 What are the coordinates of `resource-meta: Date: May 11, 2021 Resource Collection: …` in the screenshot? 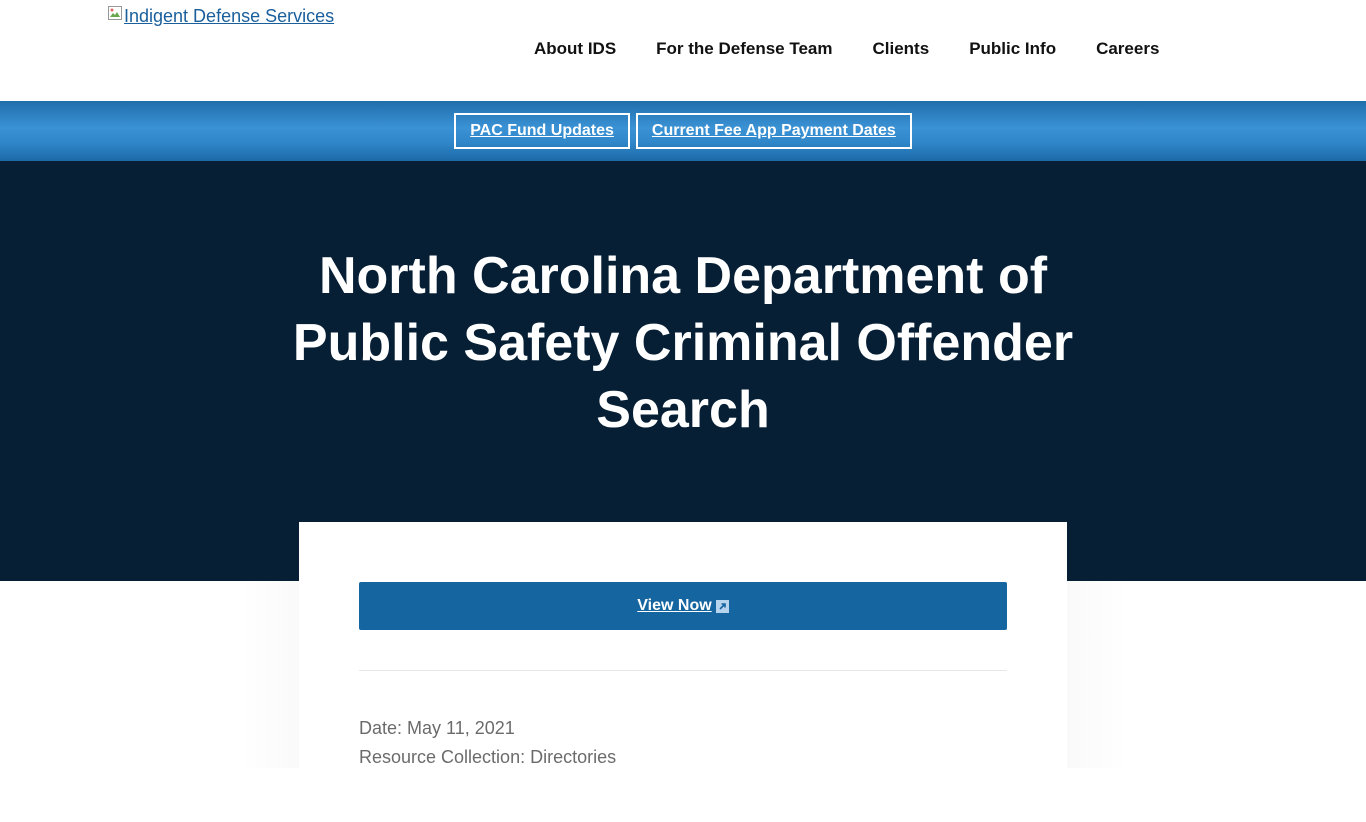 It's located at (487, 743).